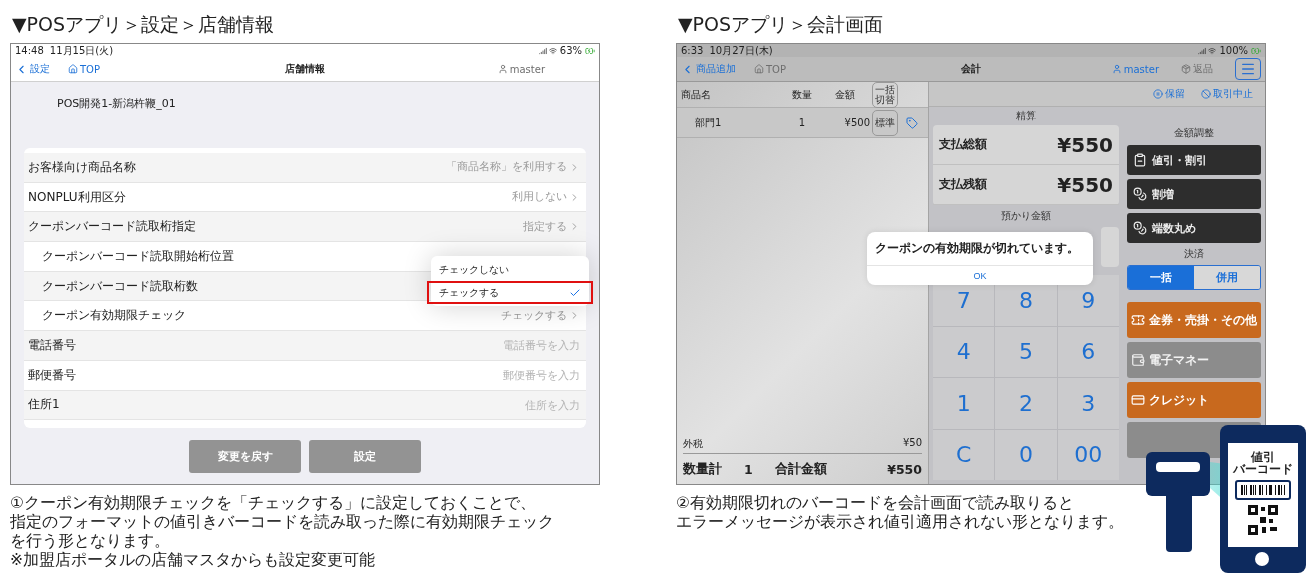  I want to click on tax-label: 外税, so click(693, 444).